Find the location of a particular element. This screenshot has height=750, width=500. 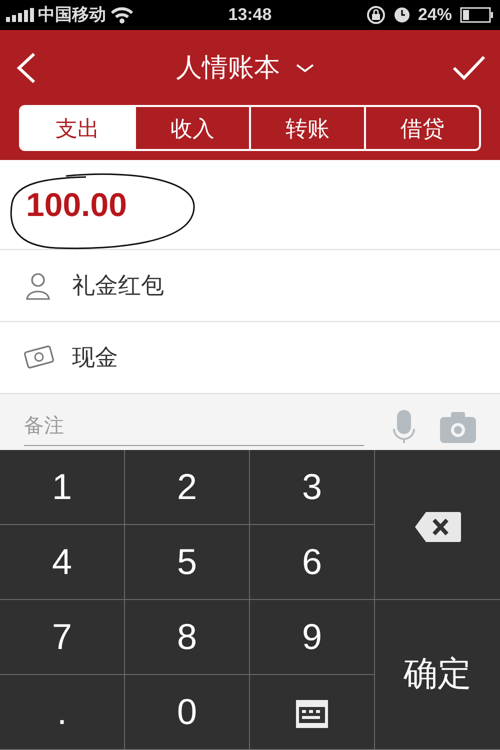

caret-icon is located at coordinates (305, 67).